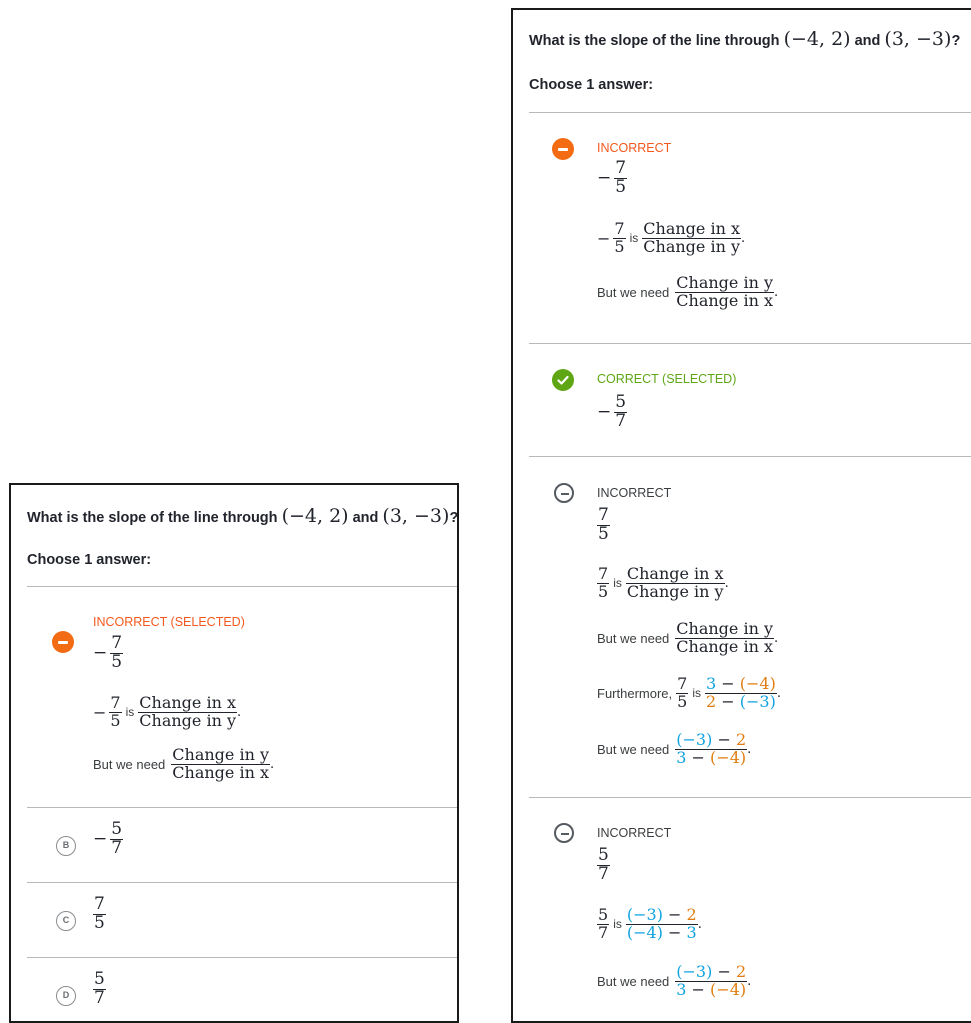 This screenshot has width=971, height=1023. Describe the element at coordinates (564, 833) in the screenshot. I see `minus-outline-icon` at that location.